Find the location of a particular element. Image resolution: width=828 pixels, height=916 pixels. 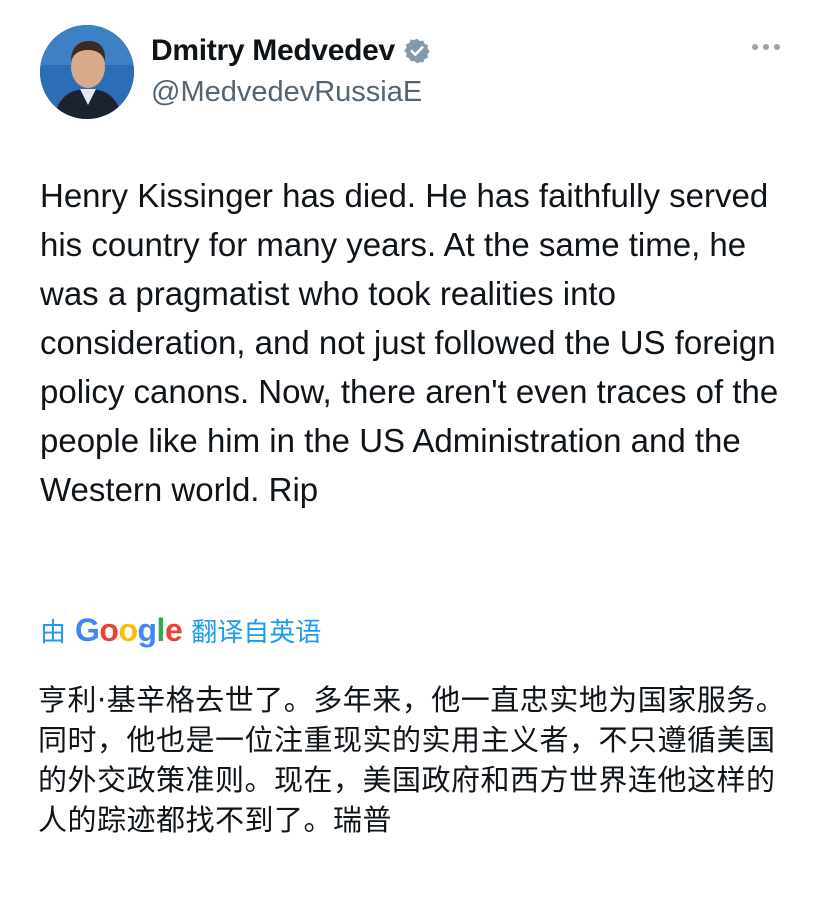

display-name-text: Dmitry Medvedev is located at coordinates (273, 50).